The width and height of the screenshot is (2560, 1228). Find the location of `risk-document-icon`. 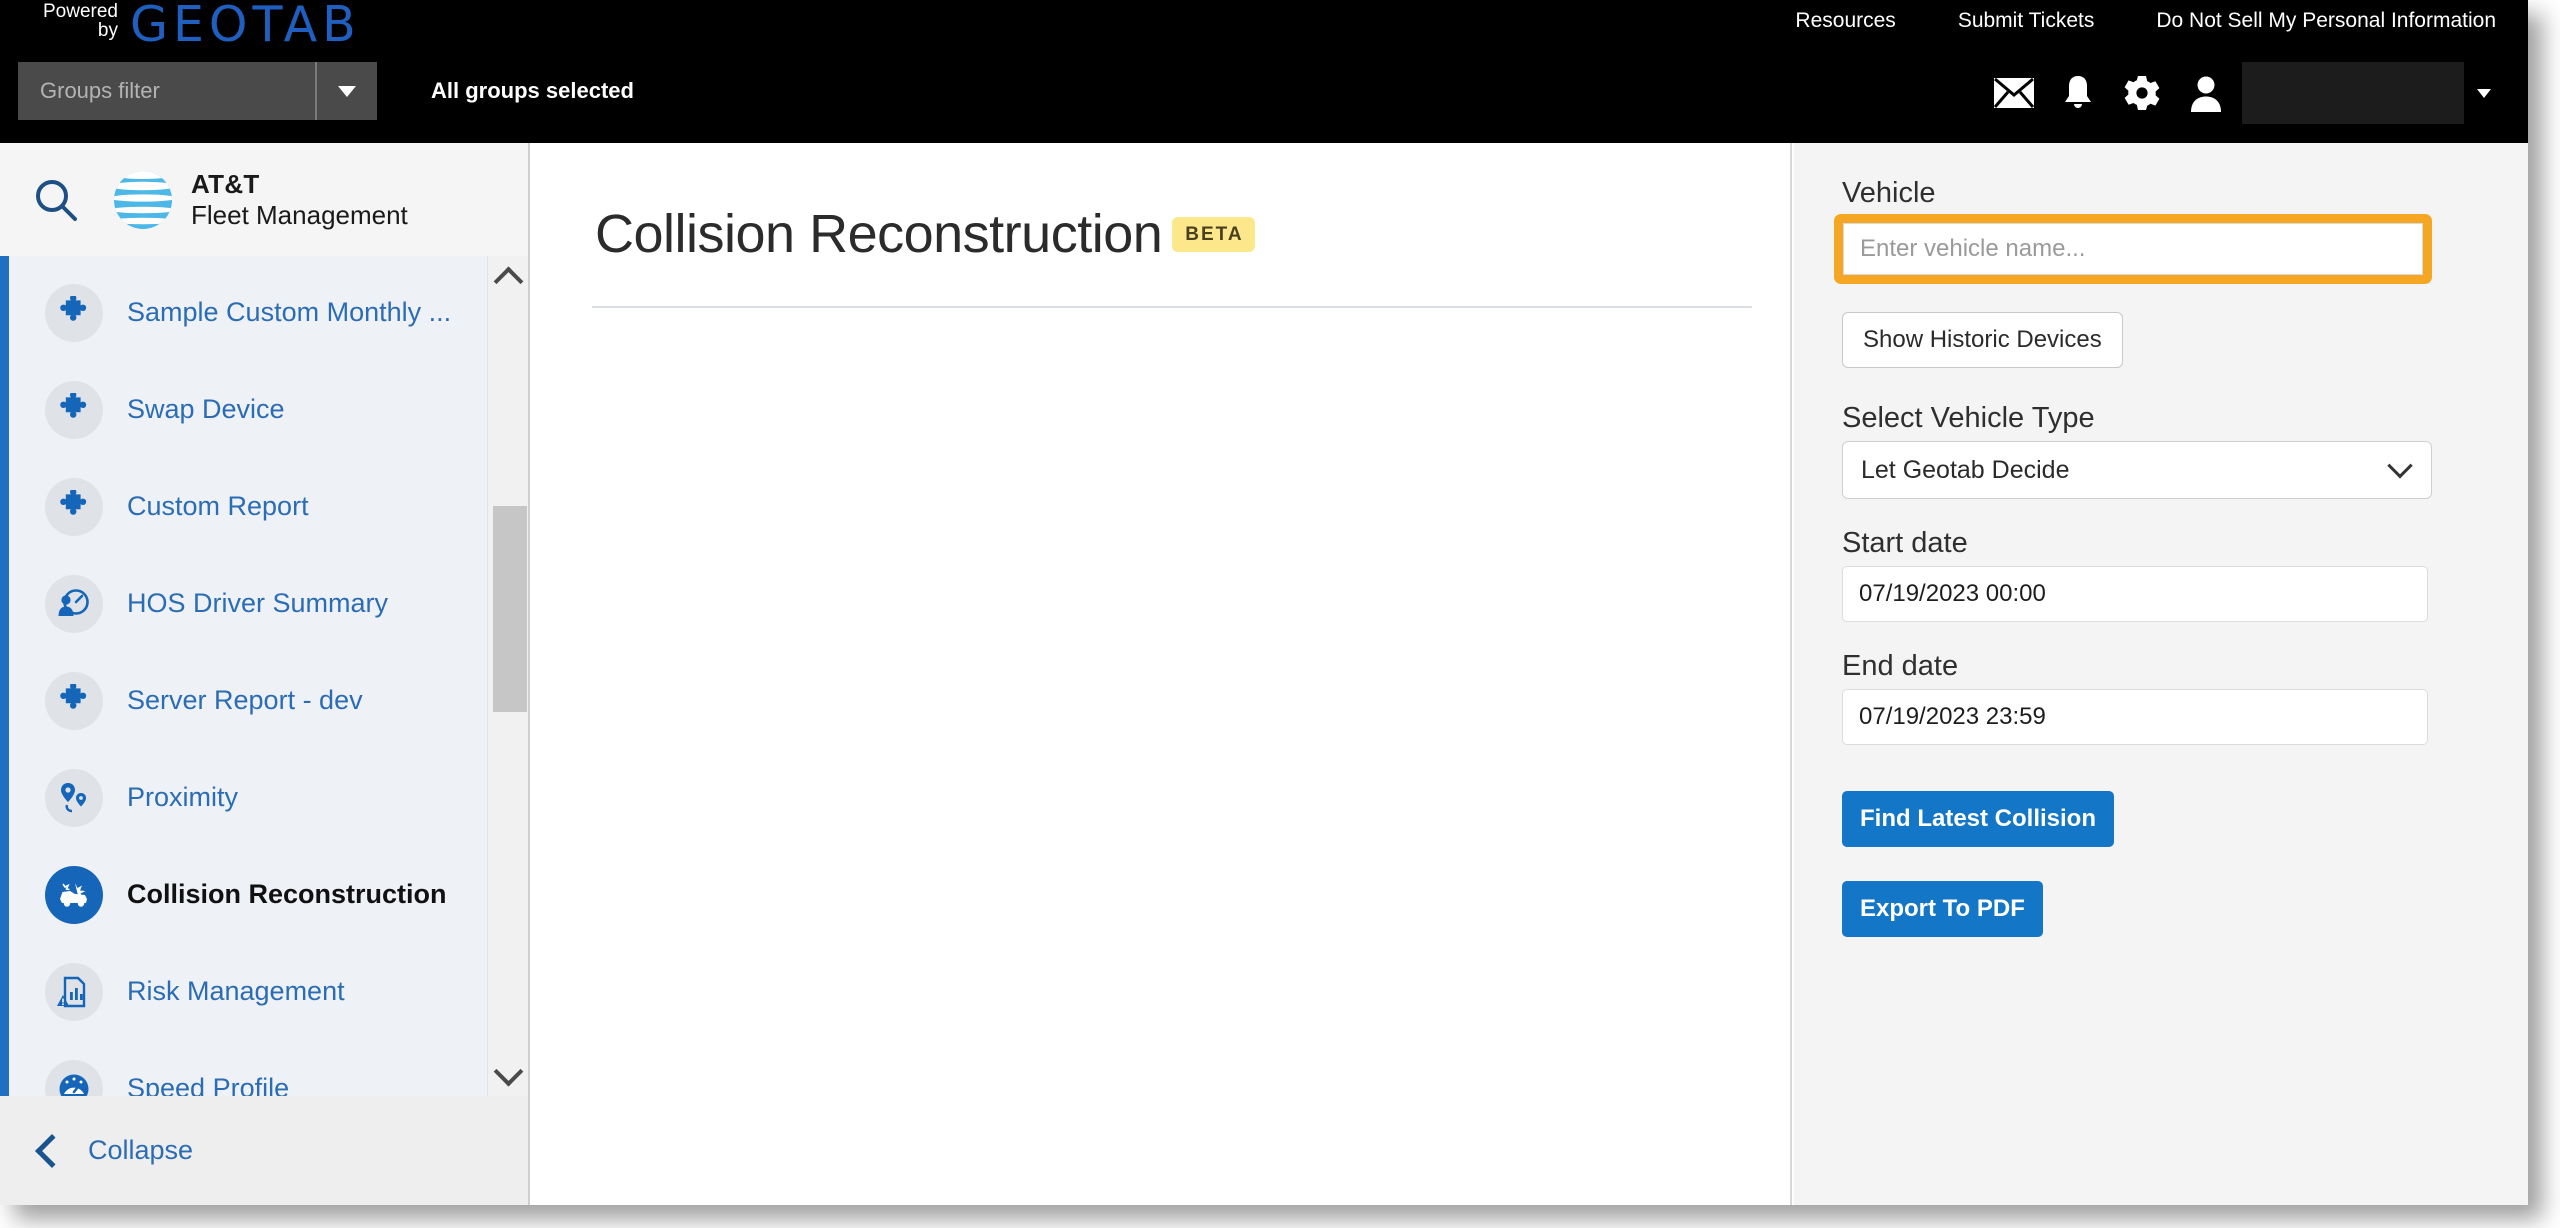

risk-document-icon is located at coordinates (74, 991).